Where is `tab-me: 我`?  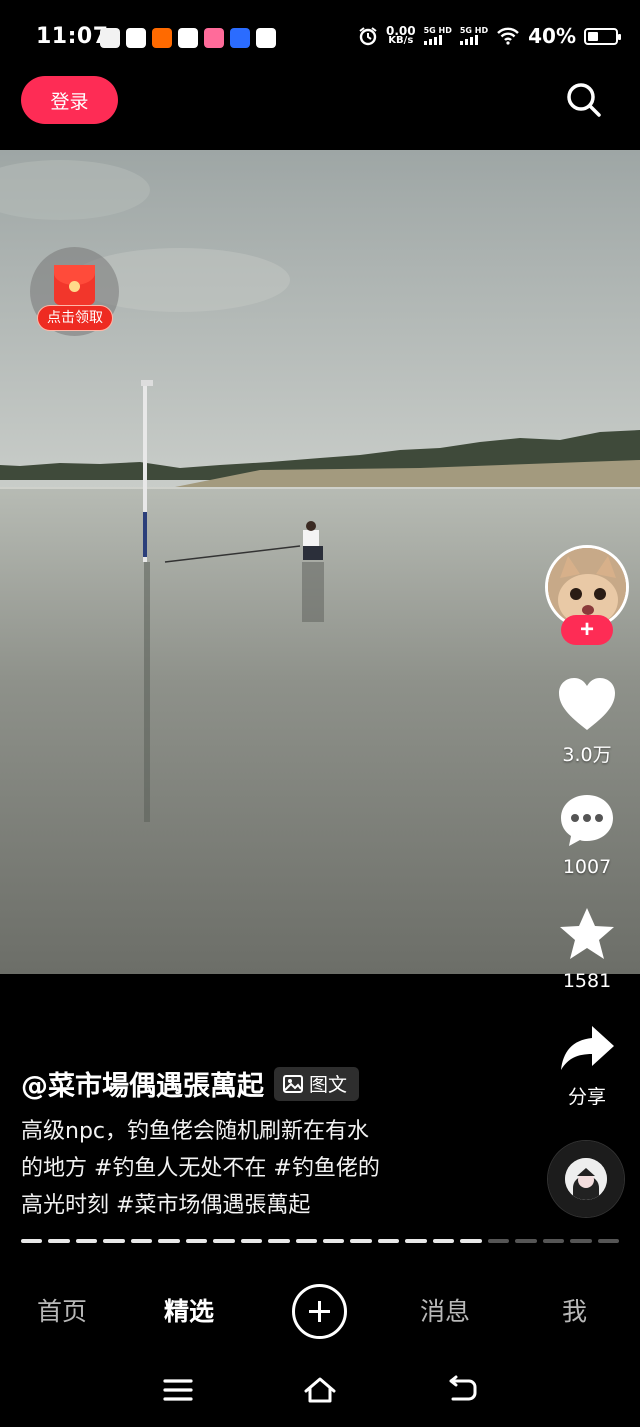
tab-me: 我 is located at coordinates (574, 1310).